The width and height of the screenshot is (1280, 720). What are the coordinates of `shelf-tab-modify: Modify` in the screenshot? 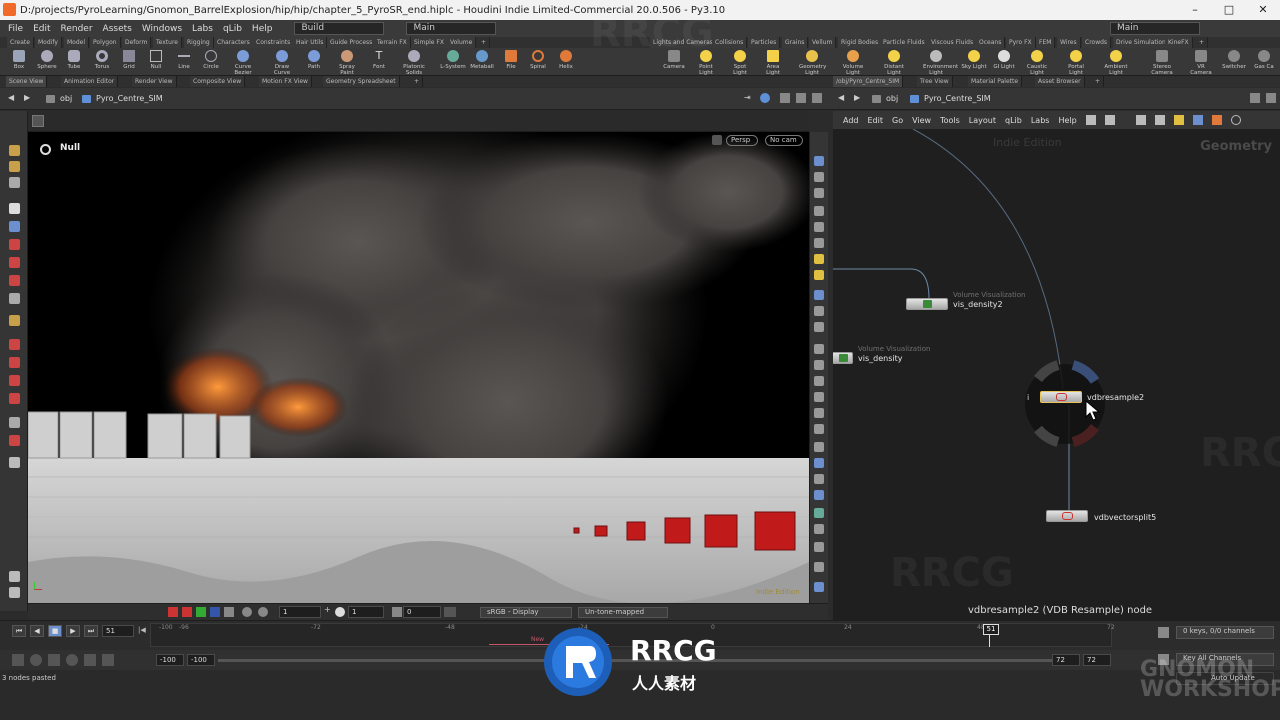 It's located at (48, 42).